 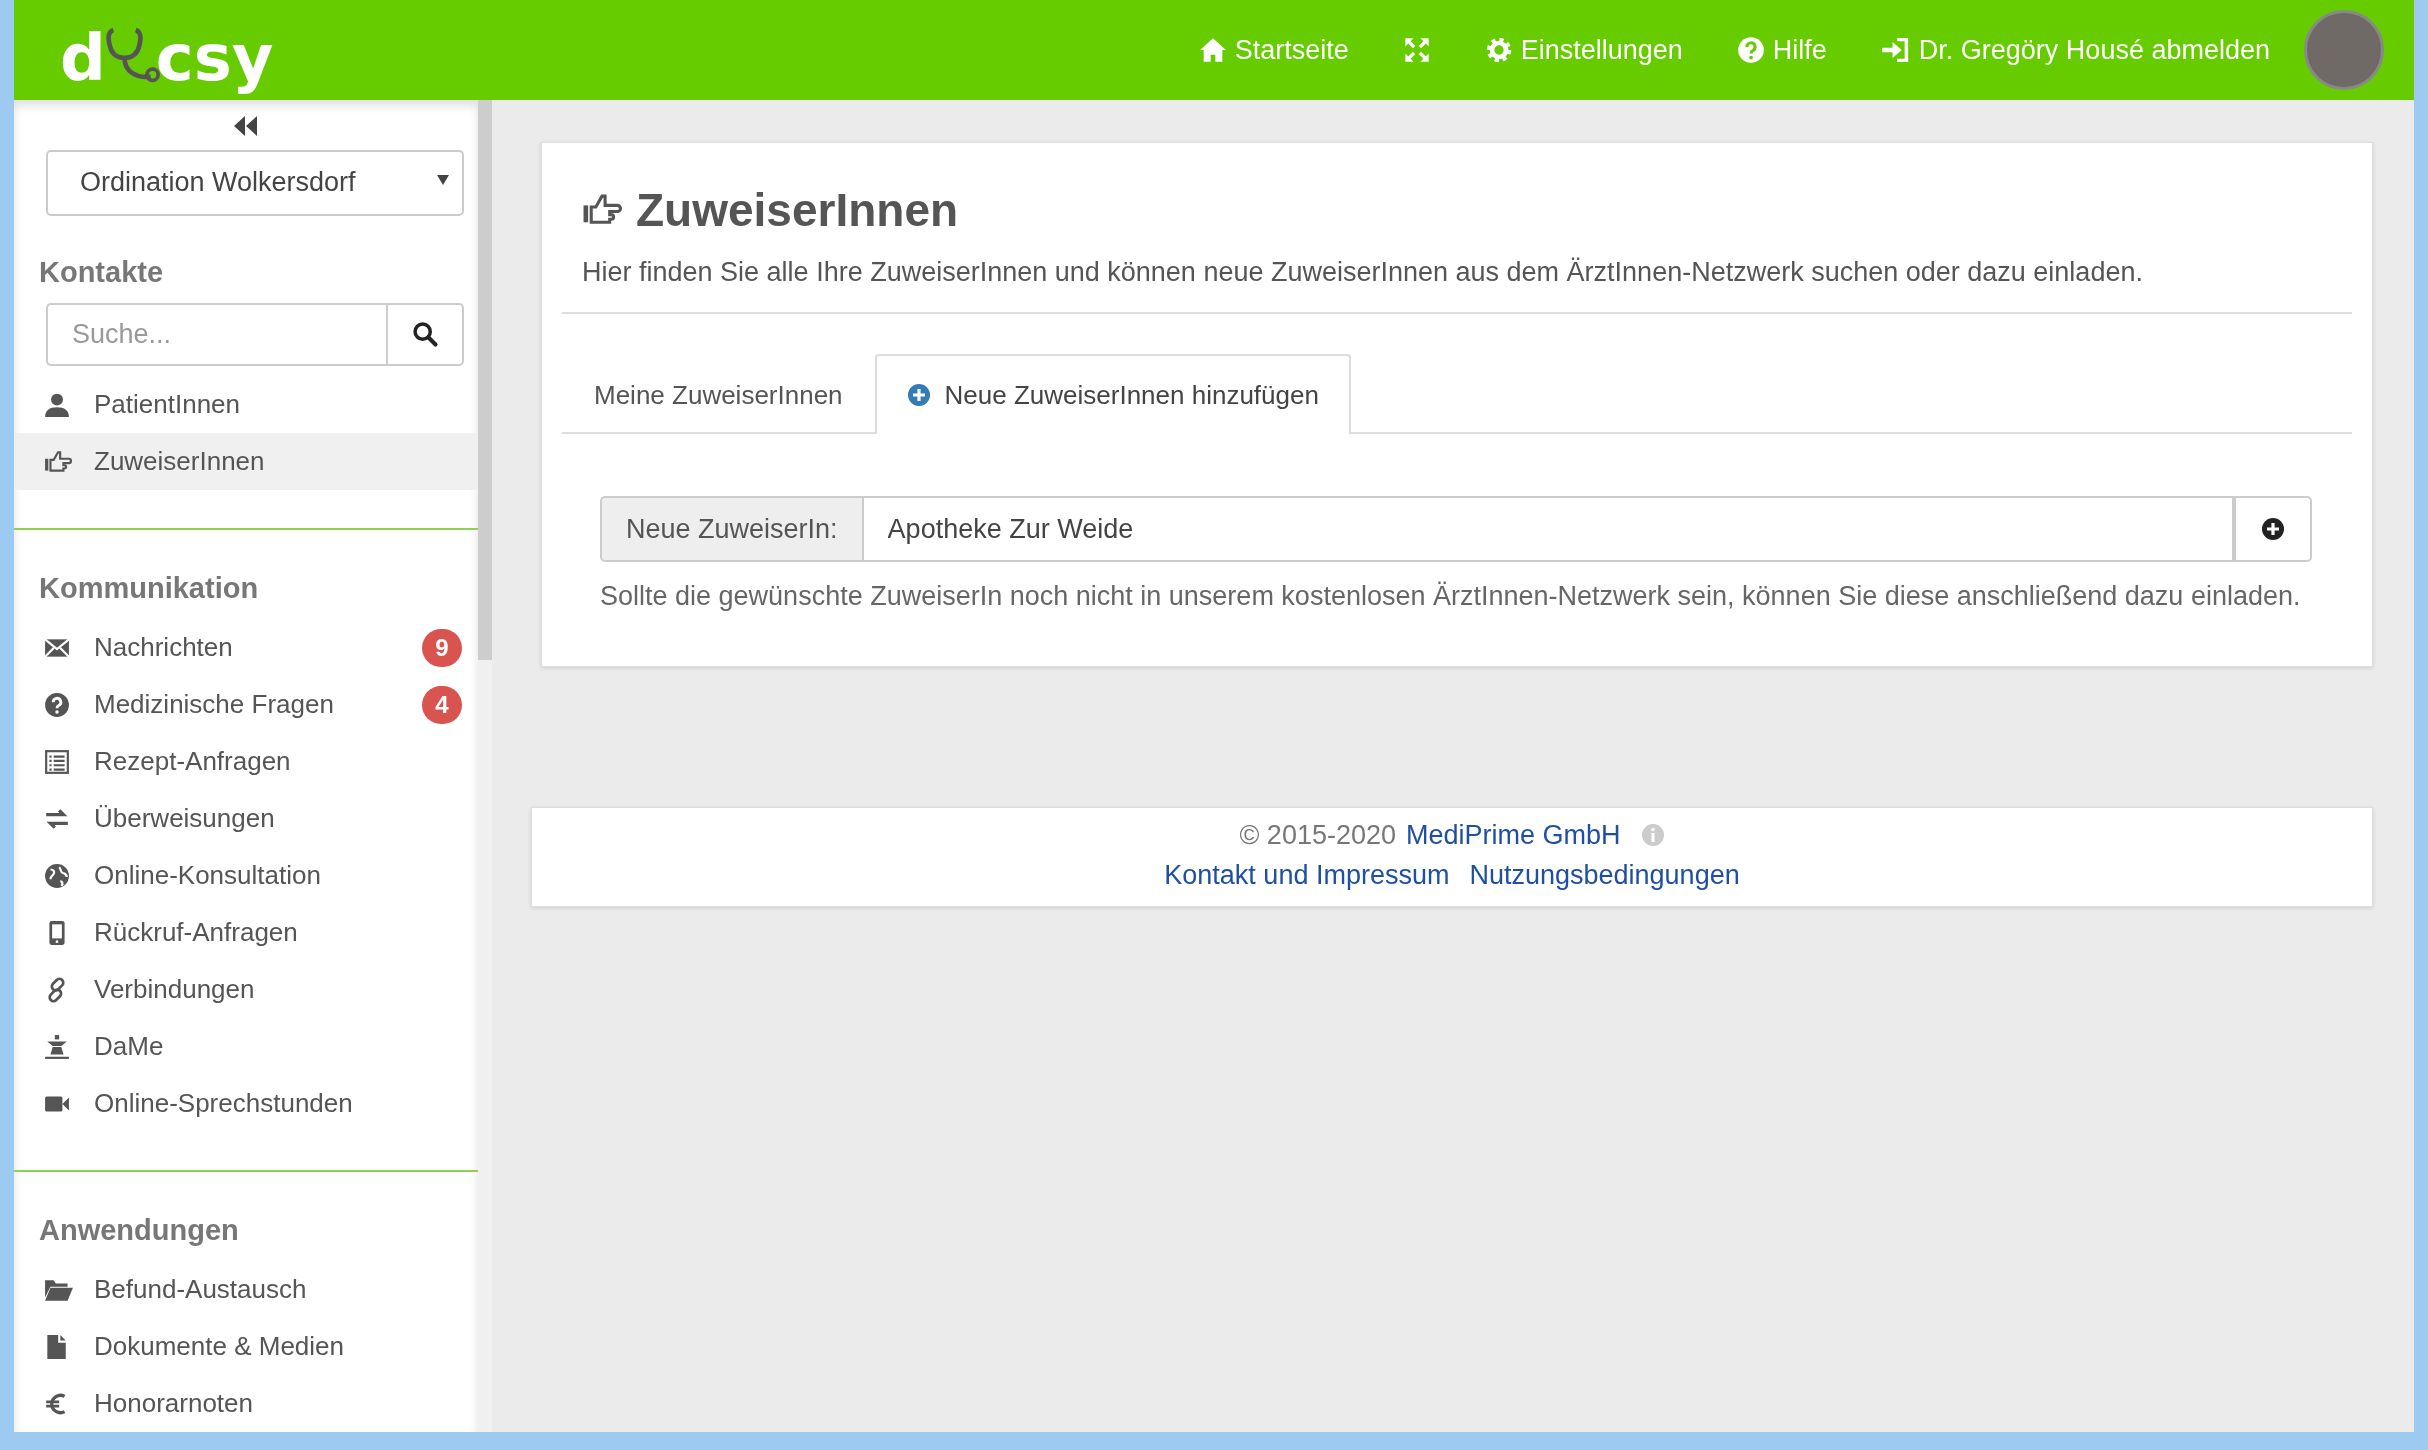 What do you see at coordinates (1307, 875) in the screenshot?
I see `footer-link: Kontakt und Impressum` at bounding box center [1307, 875].